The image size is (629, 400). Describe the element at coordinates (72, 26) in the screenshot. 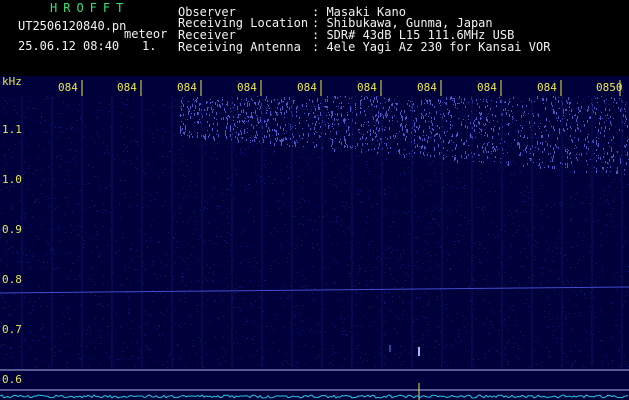

I see `file-name: UT2506120840.pn` at that location.